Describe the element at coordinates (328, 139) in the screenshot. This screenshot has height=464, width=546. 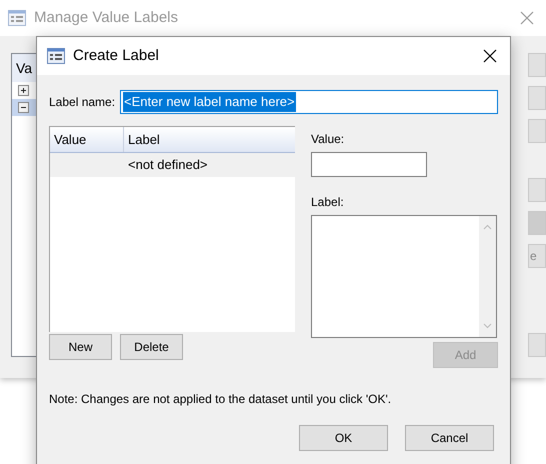
I see `field-label: Value:` at that location.